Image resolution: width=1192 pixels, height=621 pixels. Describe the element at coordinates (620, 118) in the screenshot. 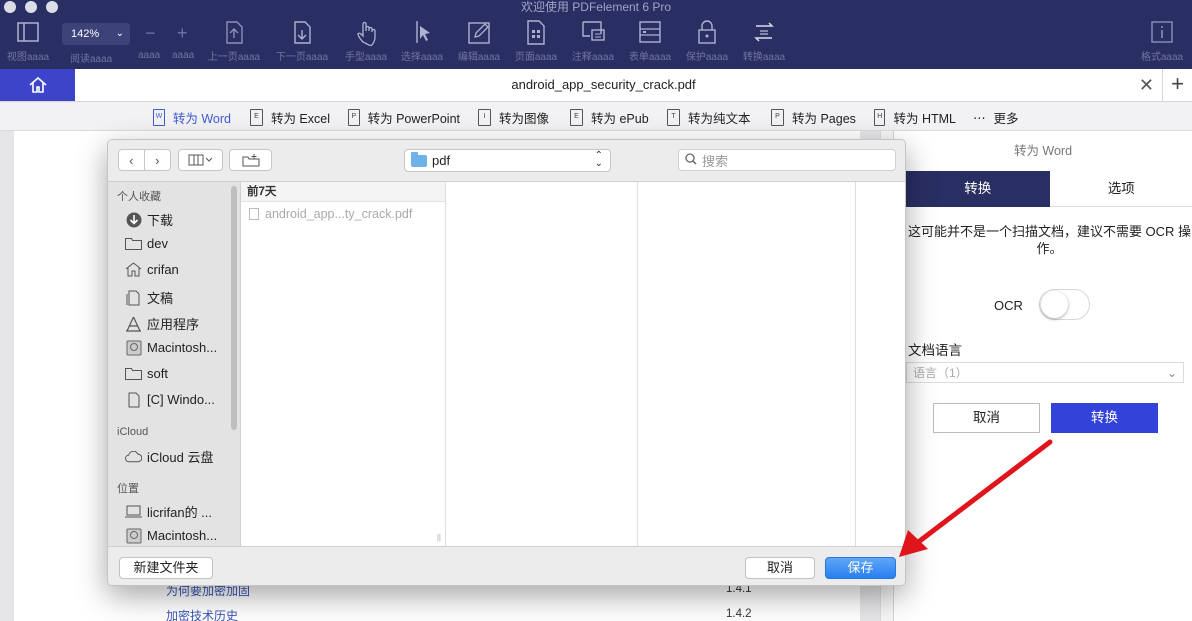

I see `convert-to-epub-label: 转为 ePub` at that location.